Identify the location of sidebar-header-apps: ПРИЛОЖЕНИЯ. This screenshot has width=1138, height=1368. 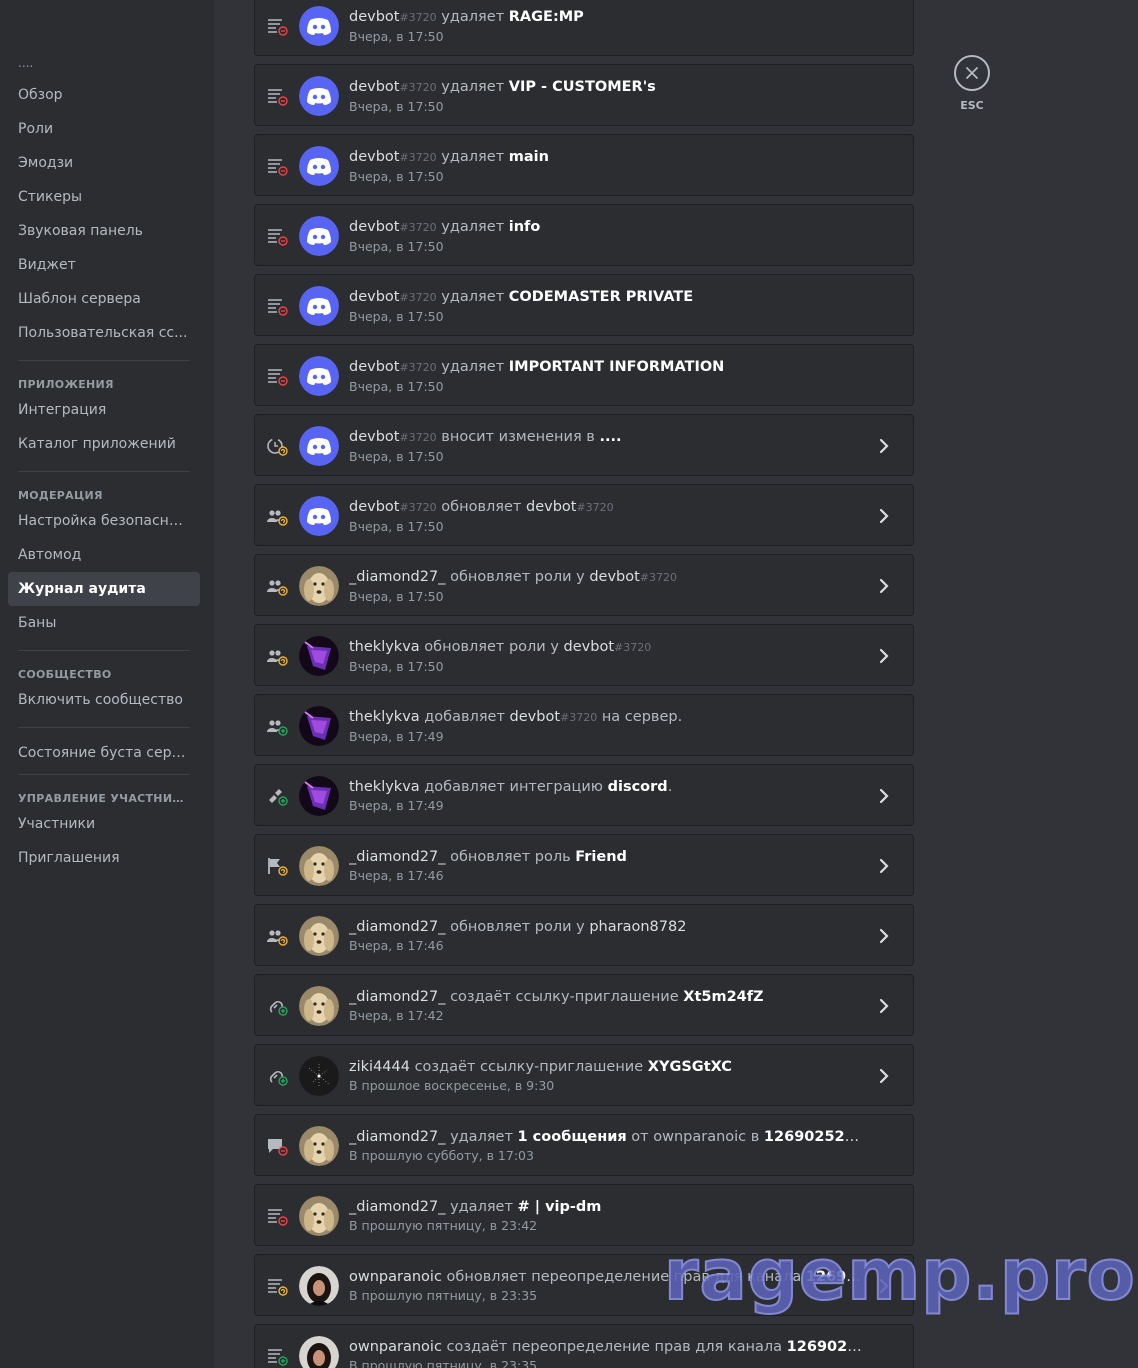
(66, 384).